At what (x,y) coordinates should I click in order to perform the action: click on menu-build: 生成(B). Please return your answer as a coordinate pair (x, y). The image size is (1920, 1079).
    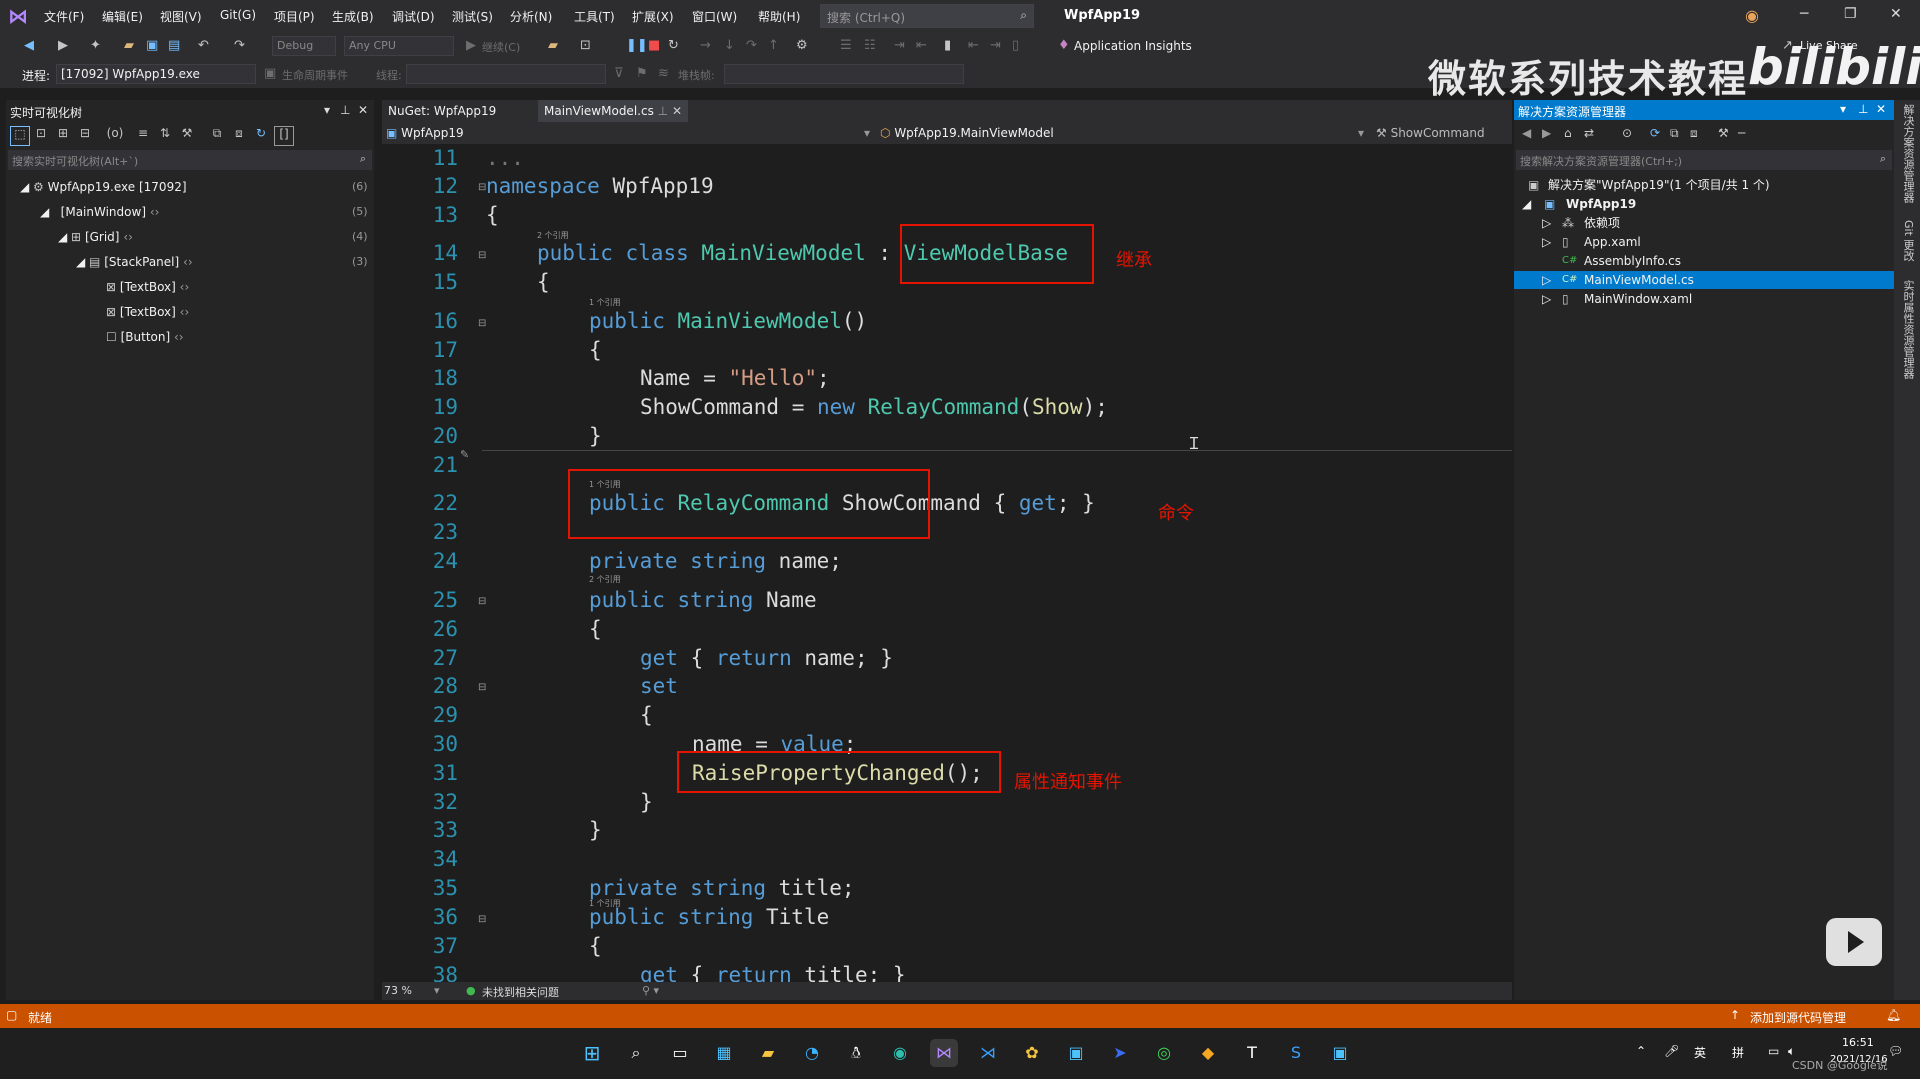
    Looking at the image, I should click on (353, 16).